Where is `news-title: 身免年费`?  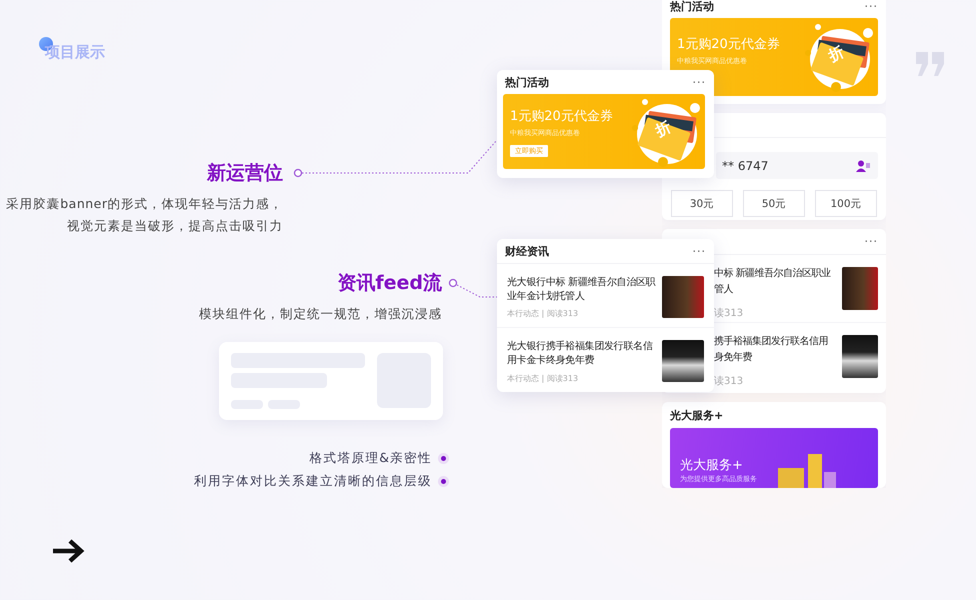 news-title: 身免年费 is located at coordinates (771, 357).